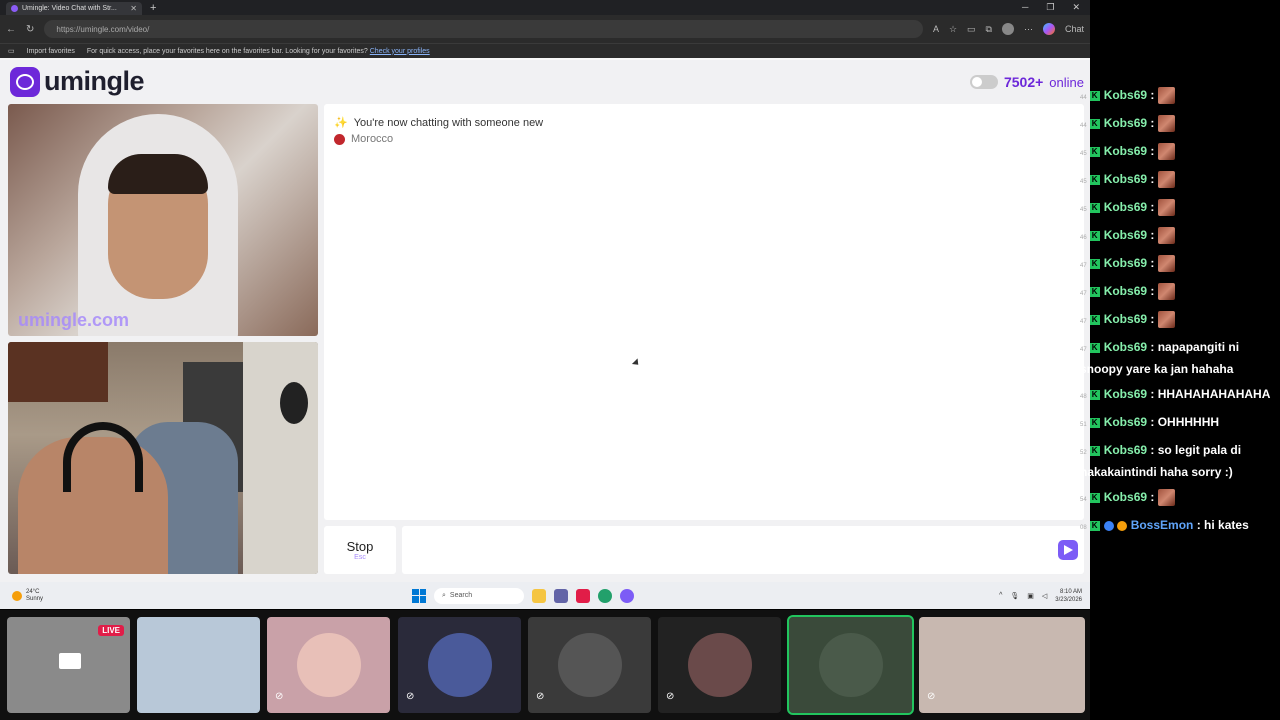 The width and height of the screenshot is (1280, 720). Describe the element at coordinates (1180, 209) in the screenshot. I see `chat-message: 45 K Kobs69 :` at that location.